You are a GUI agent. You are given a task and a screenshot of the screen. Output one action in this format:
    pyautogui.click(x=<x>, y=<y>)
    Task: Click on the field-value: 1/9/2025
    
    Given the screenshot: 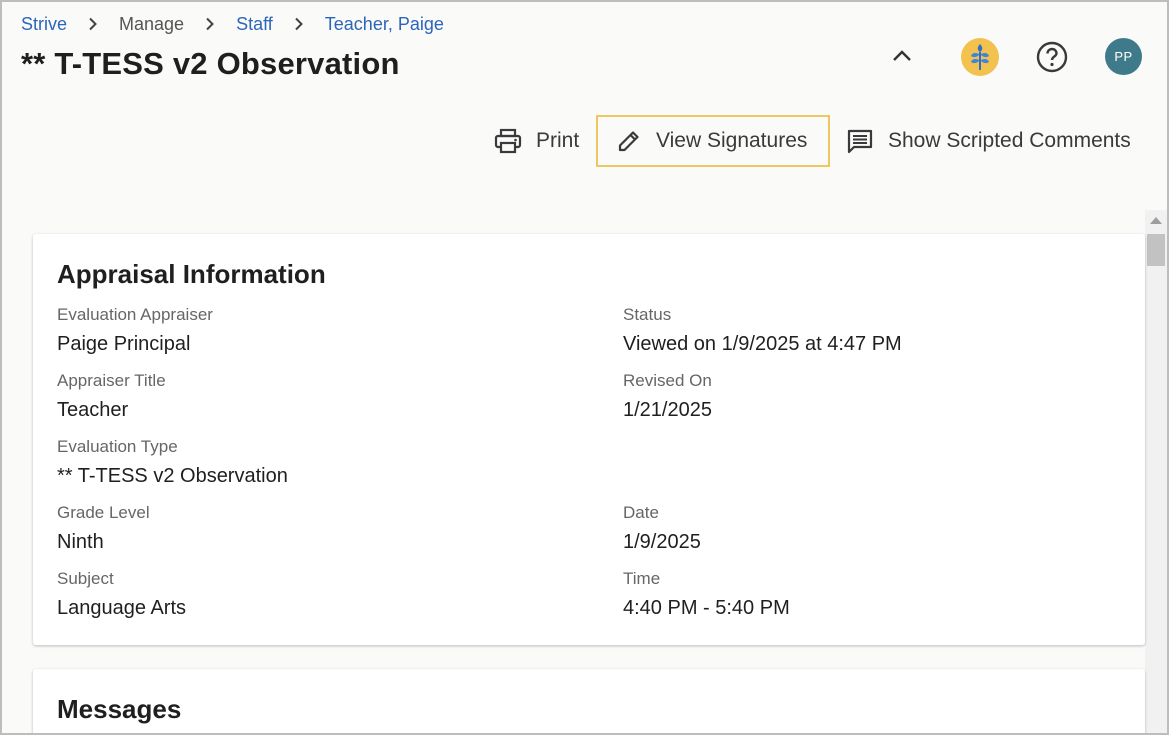 What is the action you would take?
    pyautogui.click(x=662, y=542)
    